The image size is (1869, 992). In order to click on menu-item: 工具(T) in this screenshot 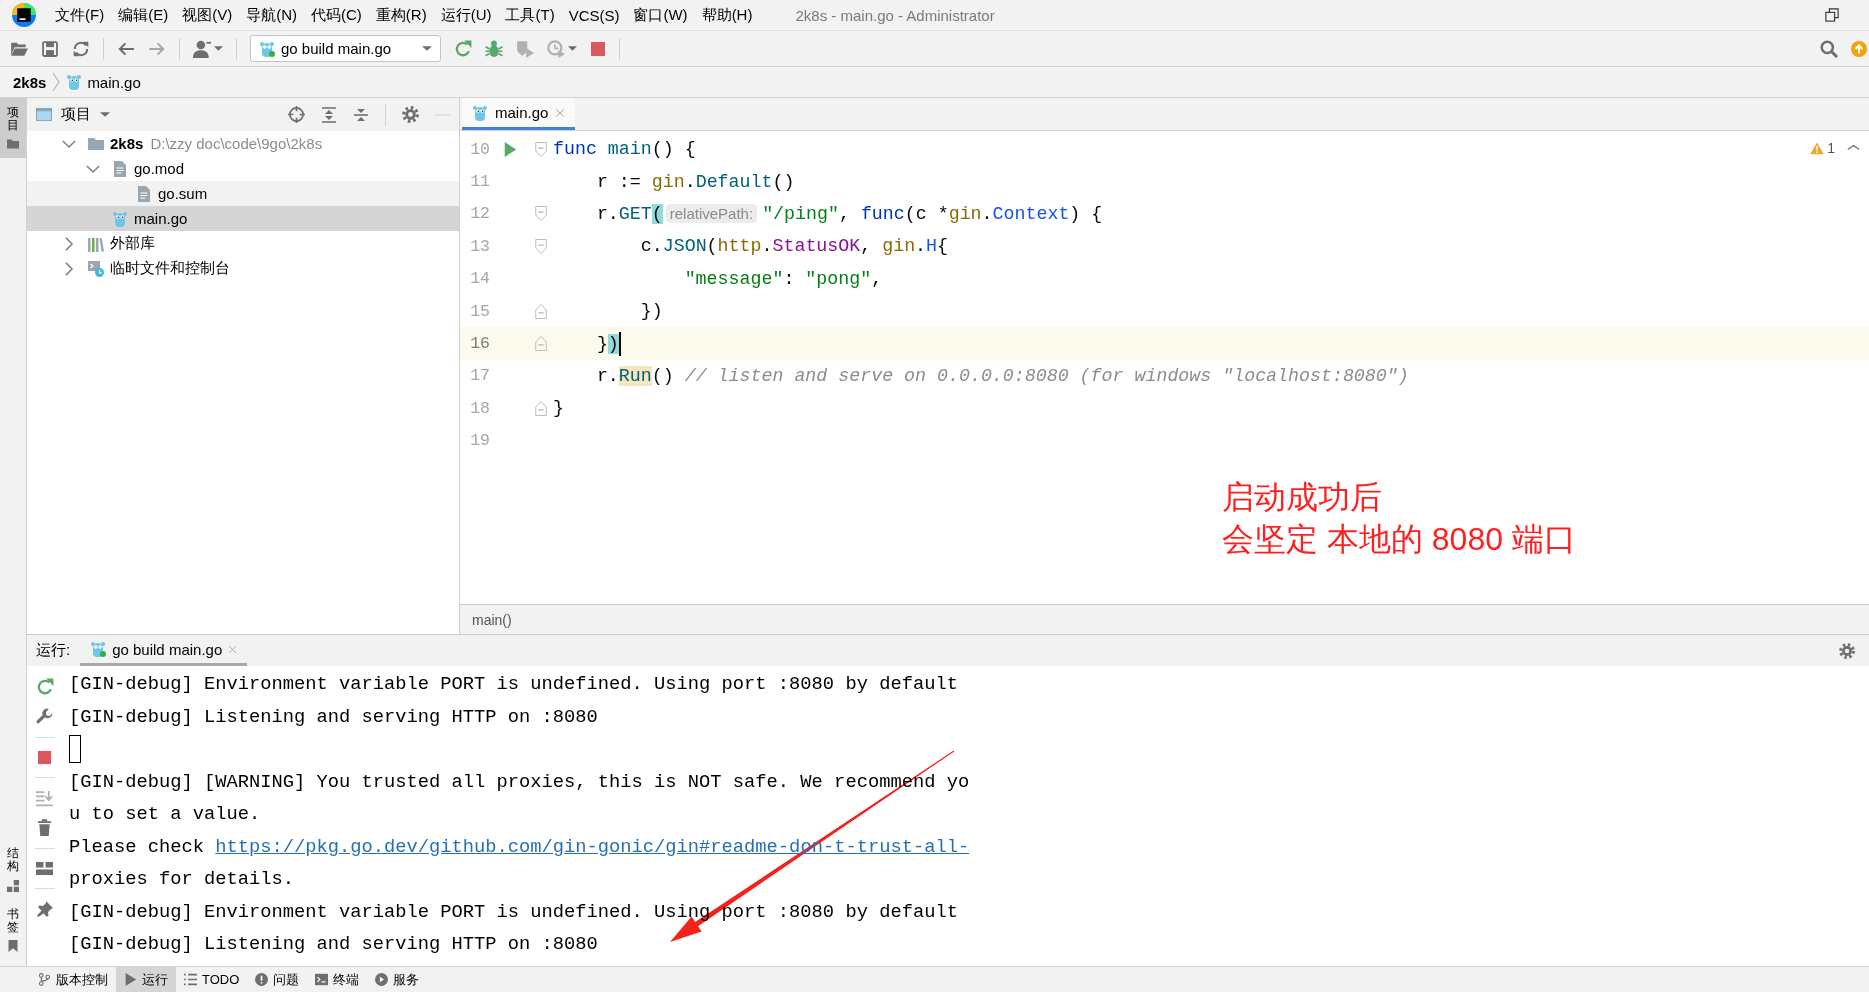, I will do `click(530, 15)`.